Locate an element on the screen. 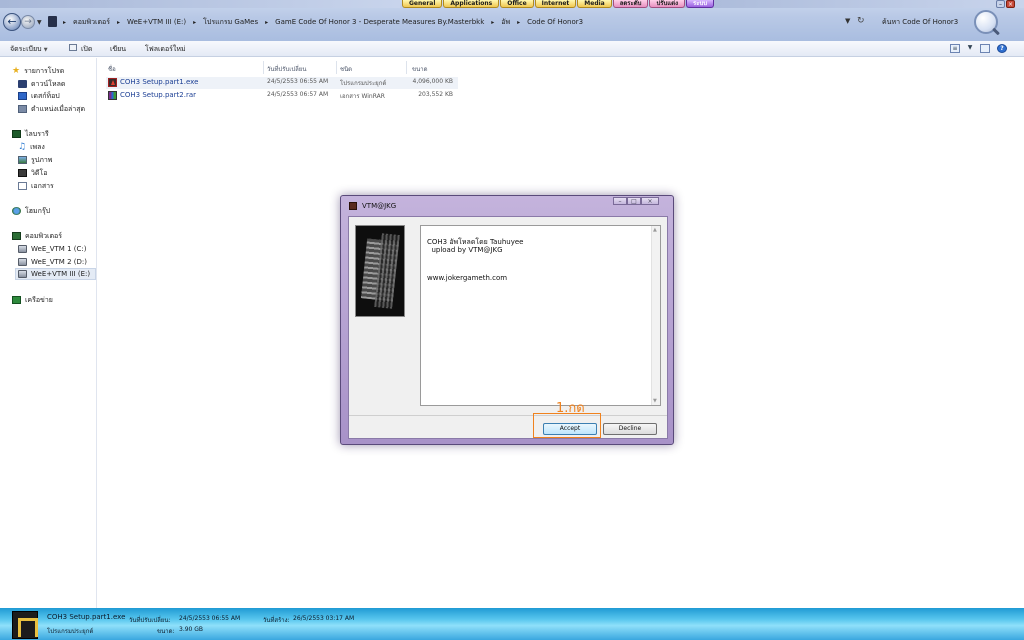 Image resolution: width=1024 pixels, height=640 pixels. column-header-name: ชื่อ is located at coordinates (112, 69).